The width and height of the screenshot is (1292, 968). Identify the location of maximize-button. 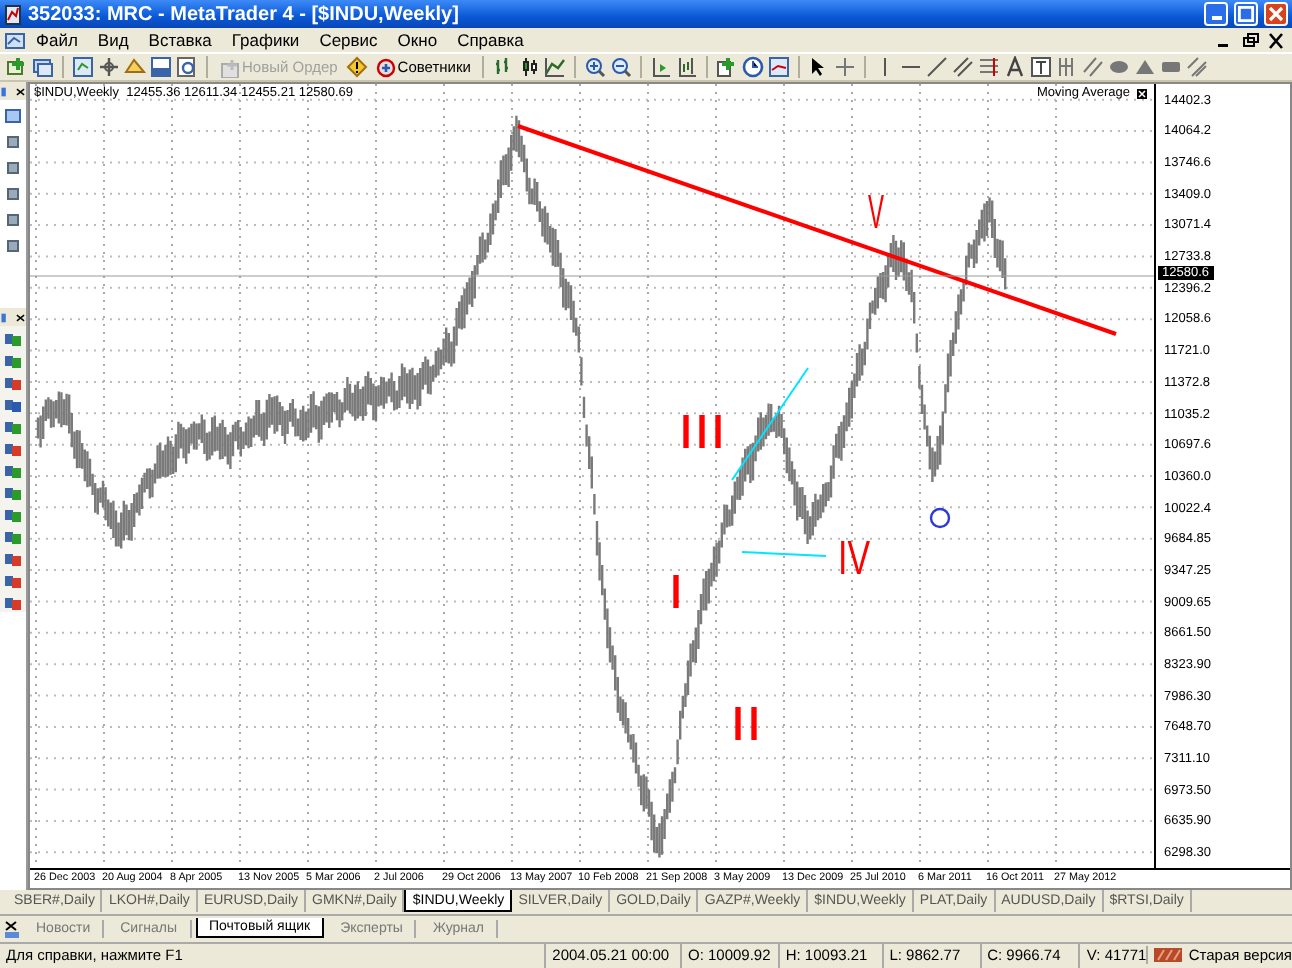
(1246, 14).